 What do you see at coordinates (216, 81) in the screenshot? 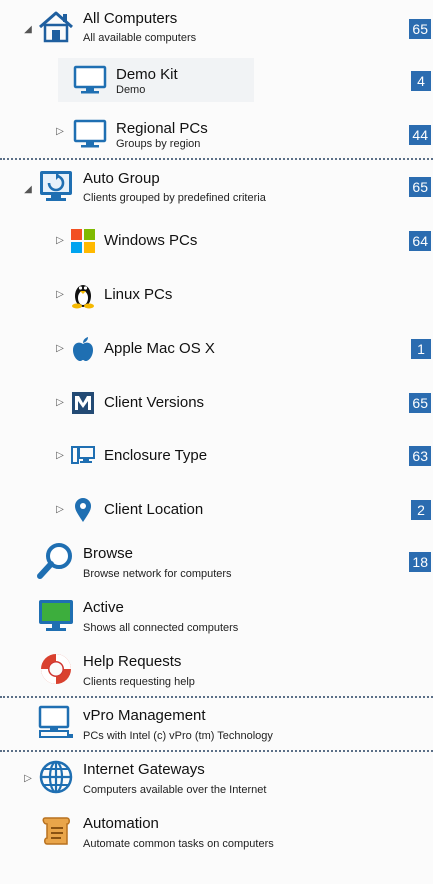
I see `tree-item-demo-kit: Demo Kit Demo 4` at bounding box center [216, 81].